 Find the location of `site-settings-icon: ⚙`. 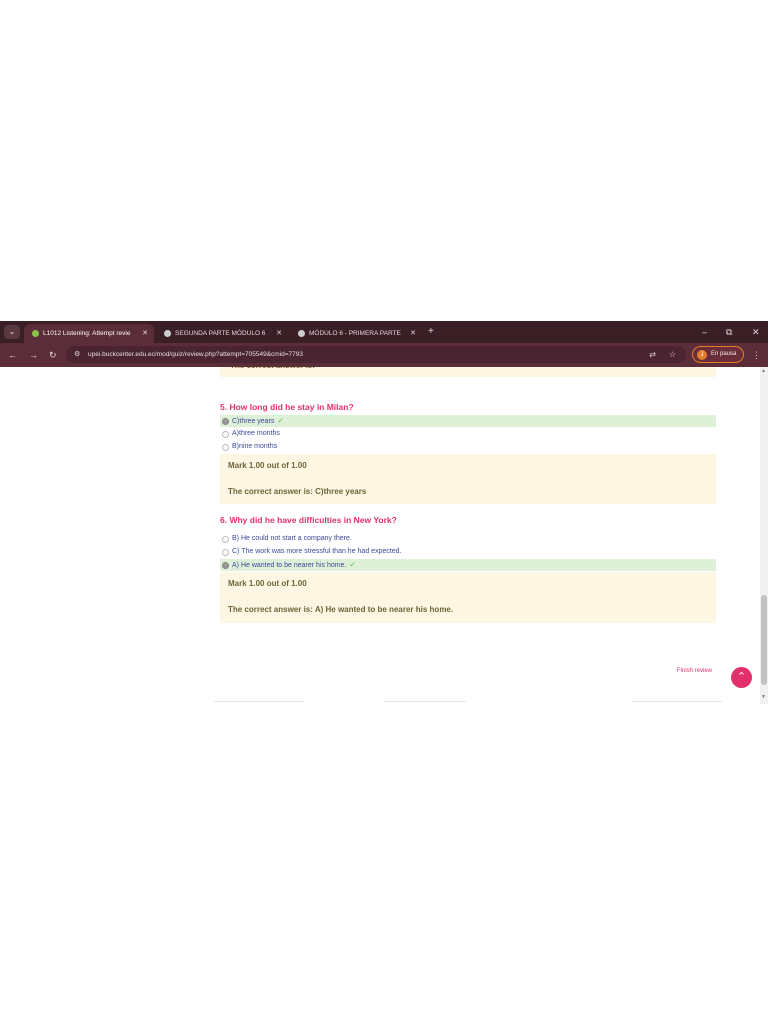

site-settings-icon: ⚙ is located at coordinates (77, 354).